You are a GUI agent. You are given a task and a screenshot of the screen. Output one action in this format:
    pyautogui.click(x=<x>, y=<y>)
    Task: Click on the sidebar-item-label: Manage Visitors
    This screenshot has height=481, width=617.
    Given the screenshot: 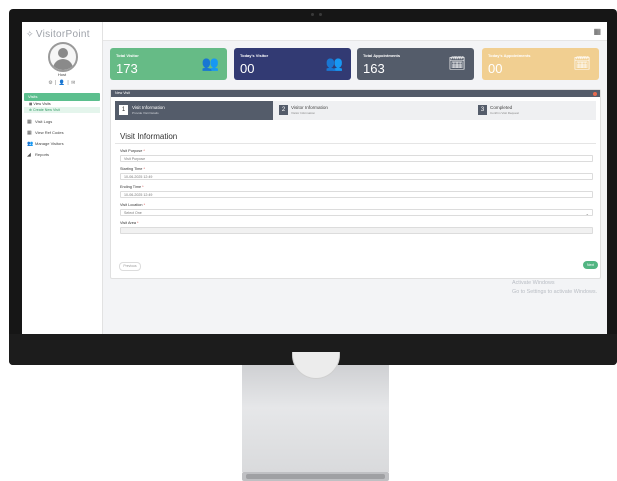 What is the action you would take?
    pyautogui.click(x=49, y=143)
    